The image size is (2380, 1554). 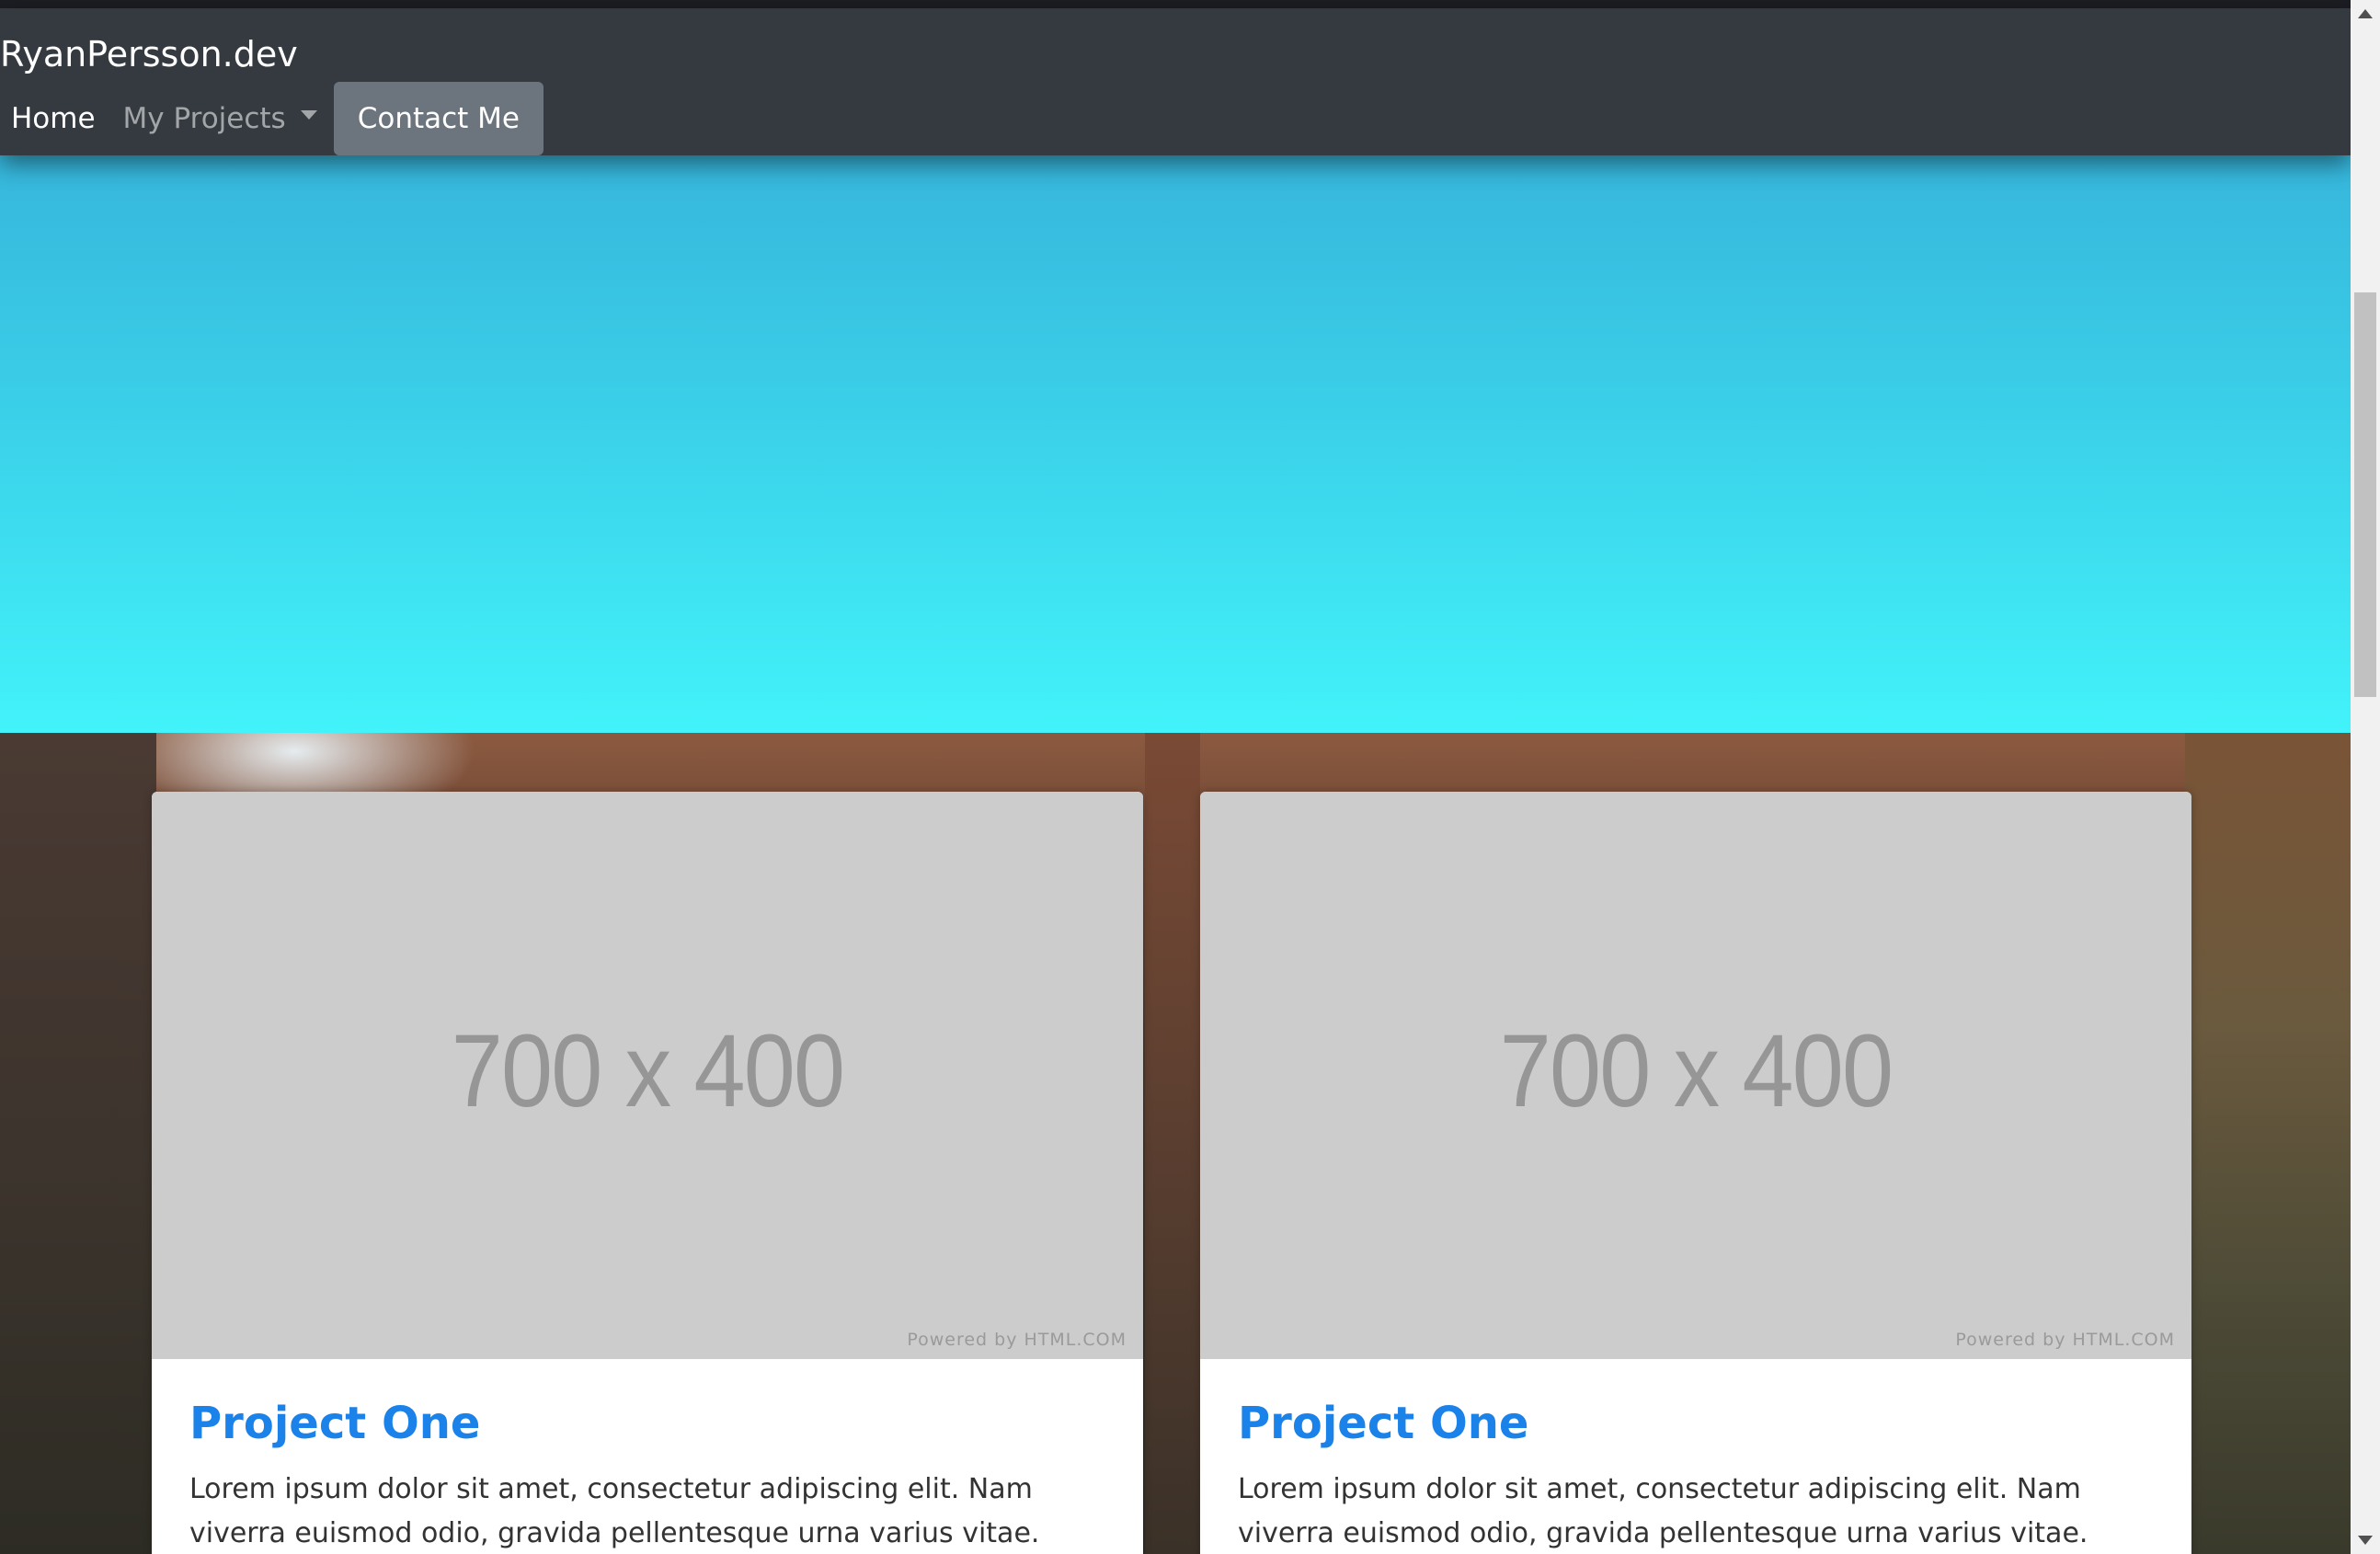 What do you see at coordinates (2365, 777) in the screenshot?
I see `vertical-scrollbar` at bounding box center [2365, 777].